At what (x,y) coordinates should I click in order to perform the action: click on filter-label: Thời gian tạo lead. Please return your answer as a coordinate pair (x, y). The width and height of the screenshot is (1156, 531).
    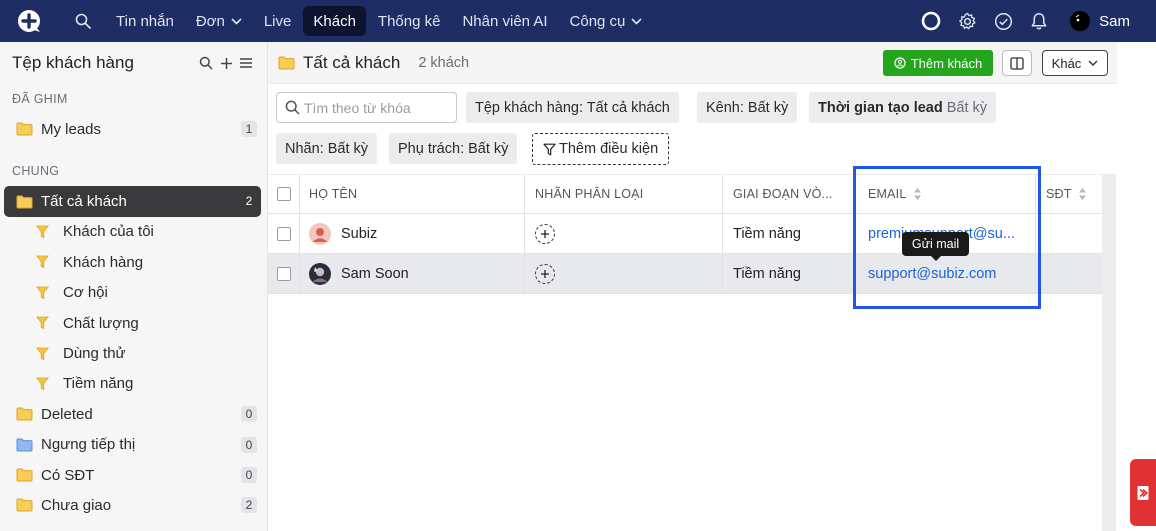
    Looking at the image, I should click on (880, 107).